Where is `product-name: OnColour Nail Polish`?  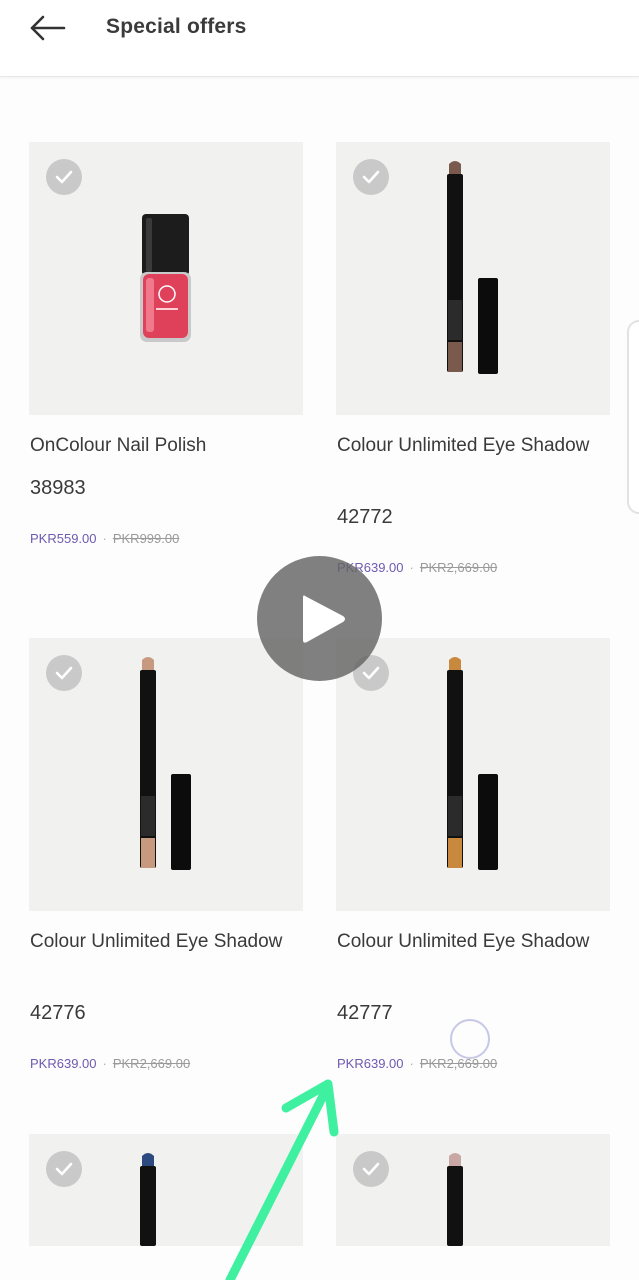 product-name: OnColour Nail Polish is located at coordinates (165, 446).